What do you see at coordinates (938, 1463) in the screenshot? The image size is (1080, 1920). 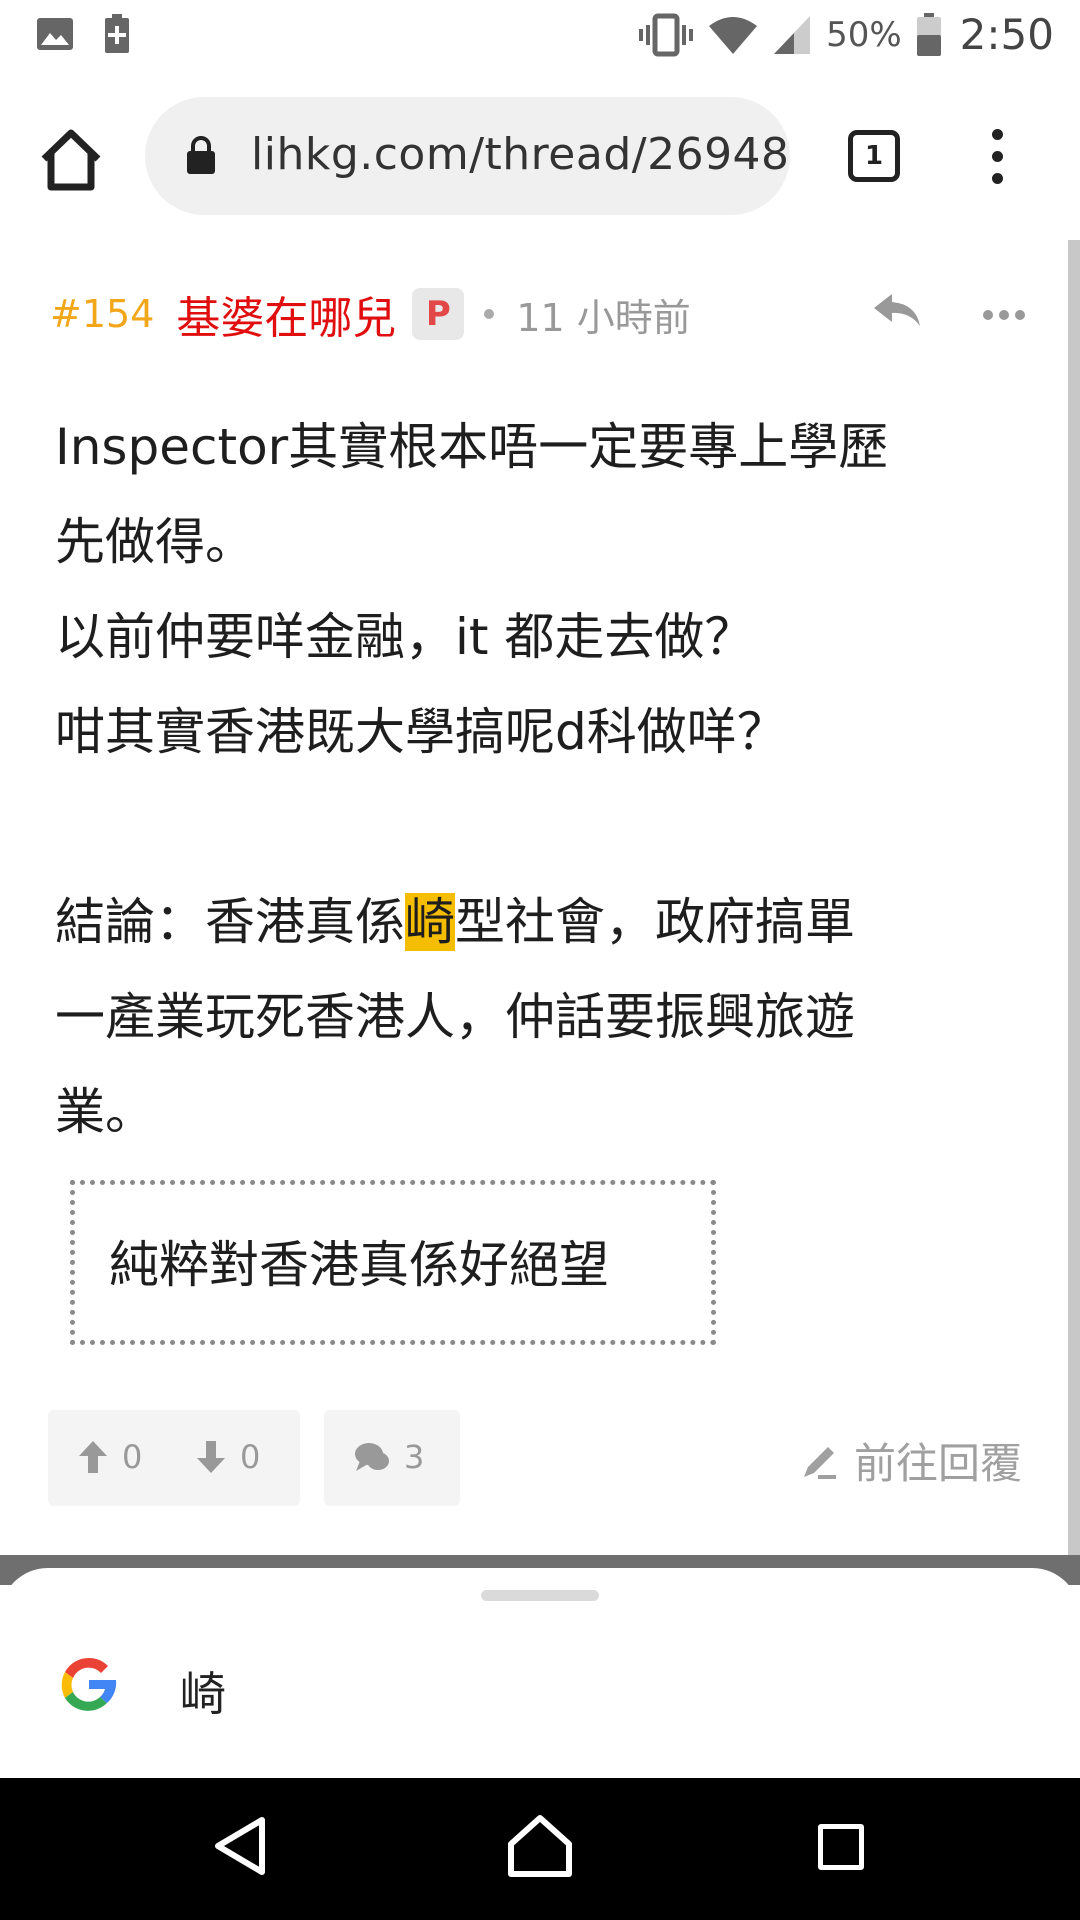 I see `goto-reply-label: 前往回覆` at bounding box center [938, 1463].